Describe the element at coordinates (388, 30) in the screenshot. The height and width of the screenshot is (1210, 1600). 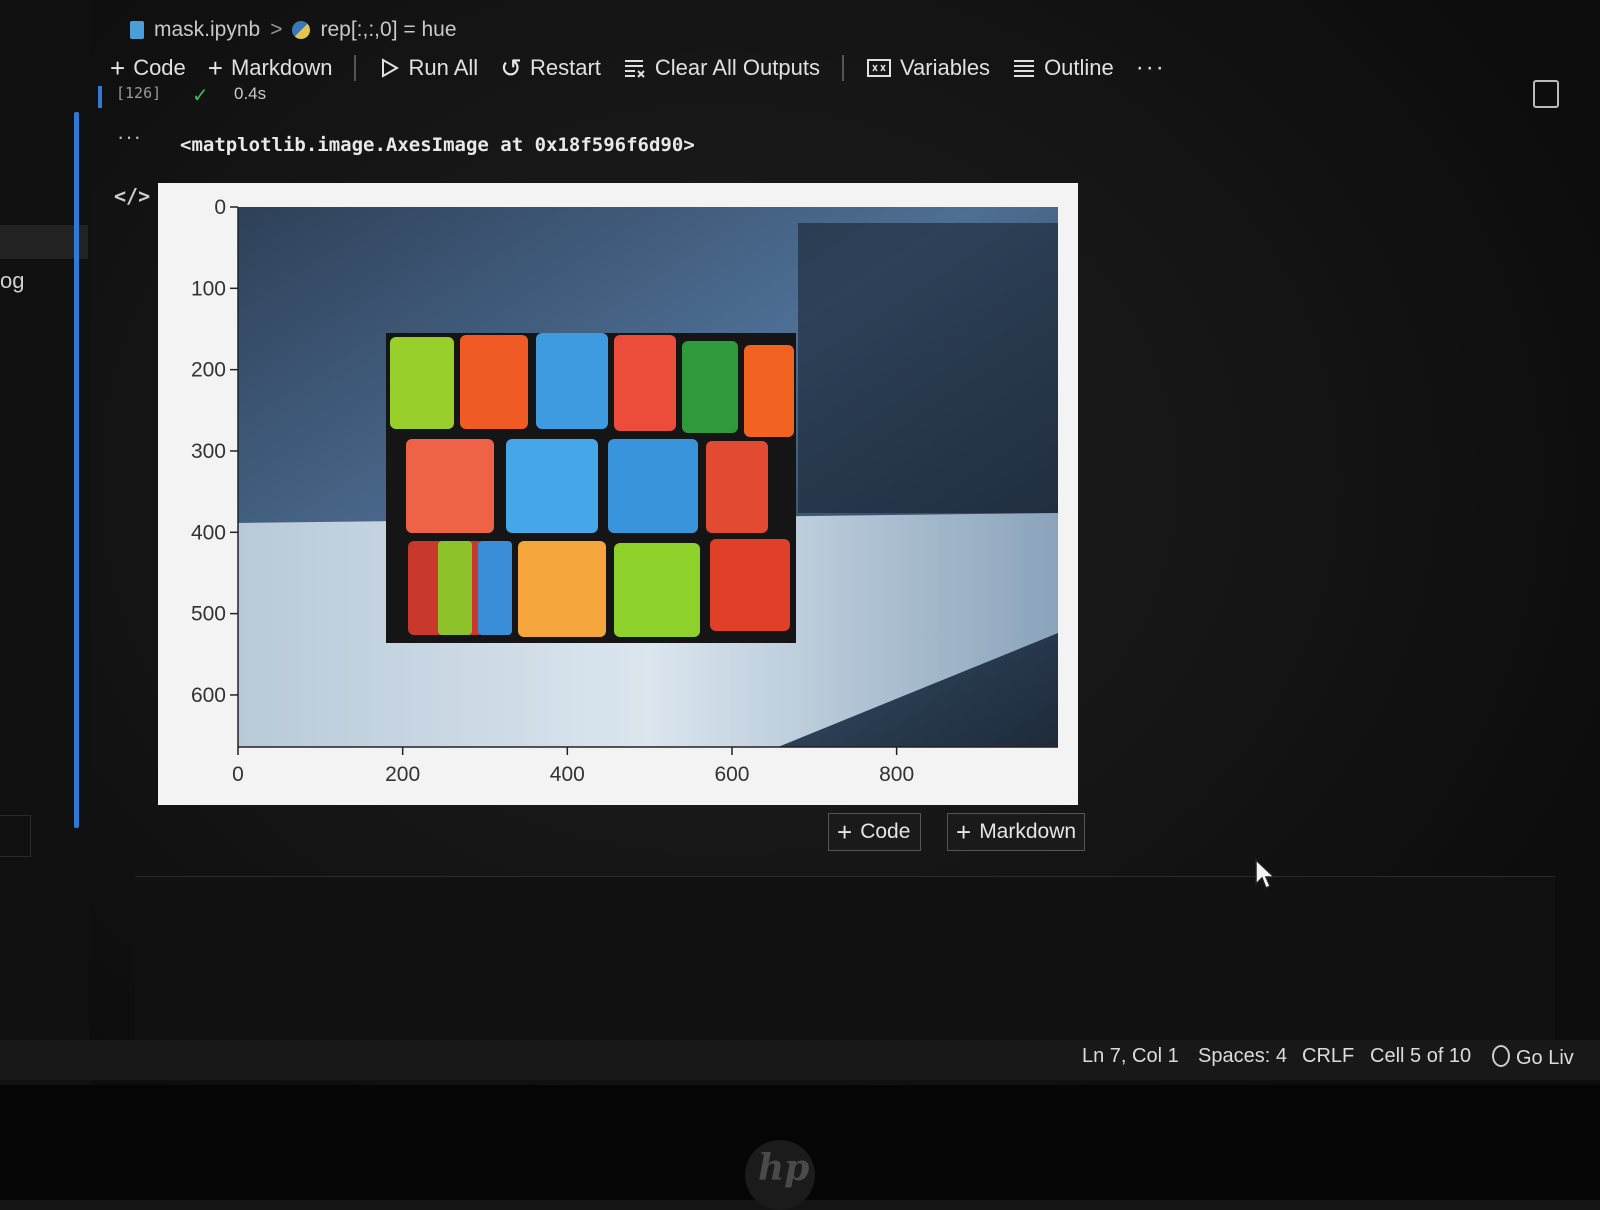
I see `breadcrumb-symbol: rep[:,:,0] = hue` at that location.